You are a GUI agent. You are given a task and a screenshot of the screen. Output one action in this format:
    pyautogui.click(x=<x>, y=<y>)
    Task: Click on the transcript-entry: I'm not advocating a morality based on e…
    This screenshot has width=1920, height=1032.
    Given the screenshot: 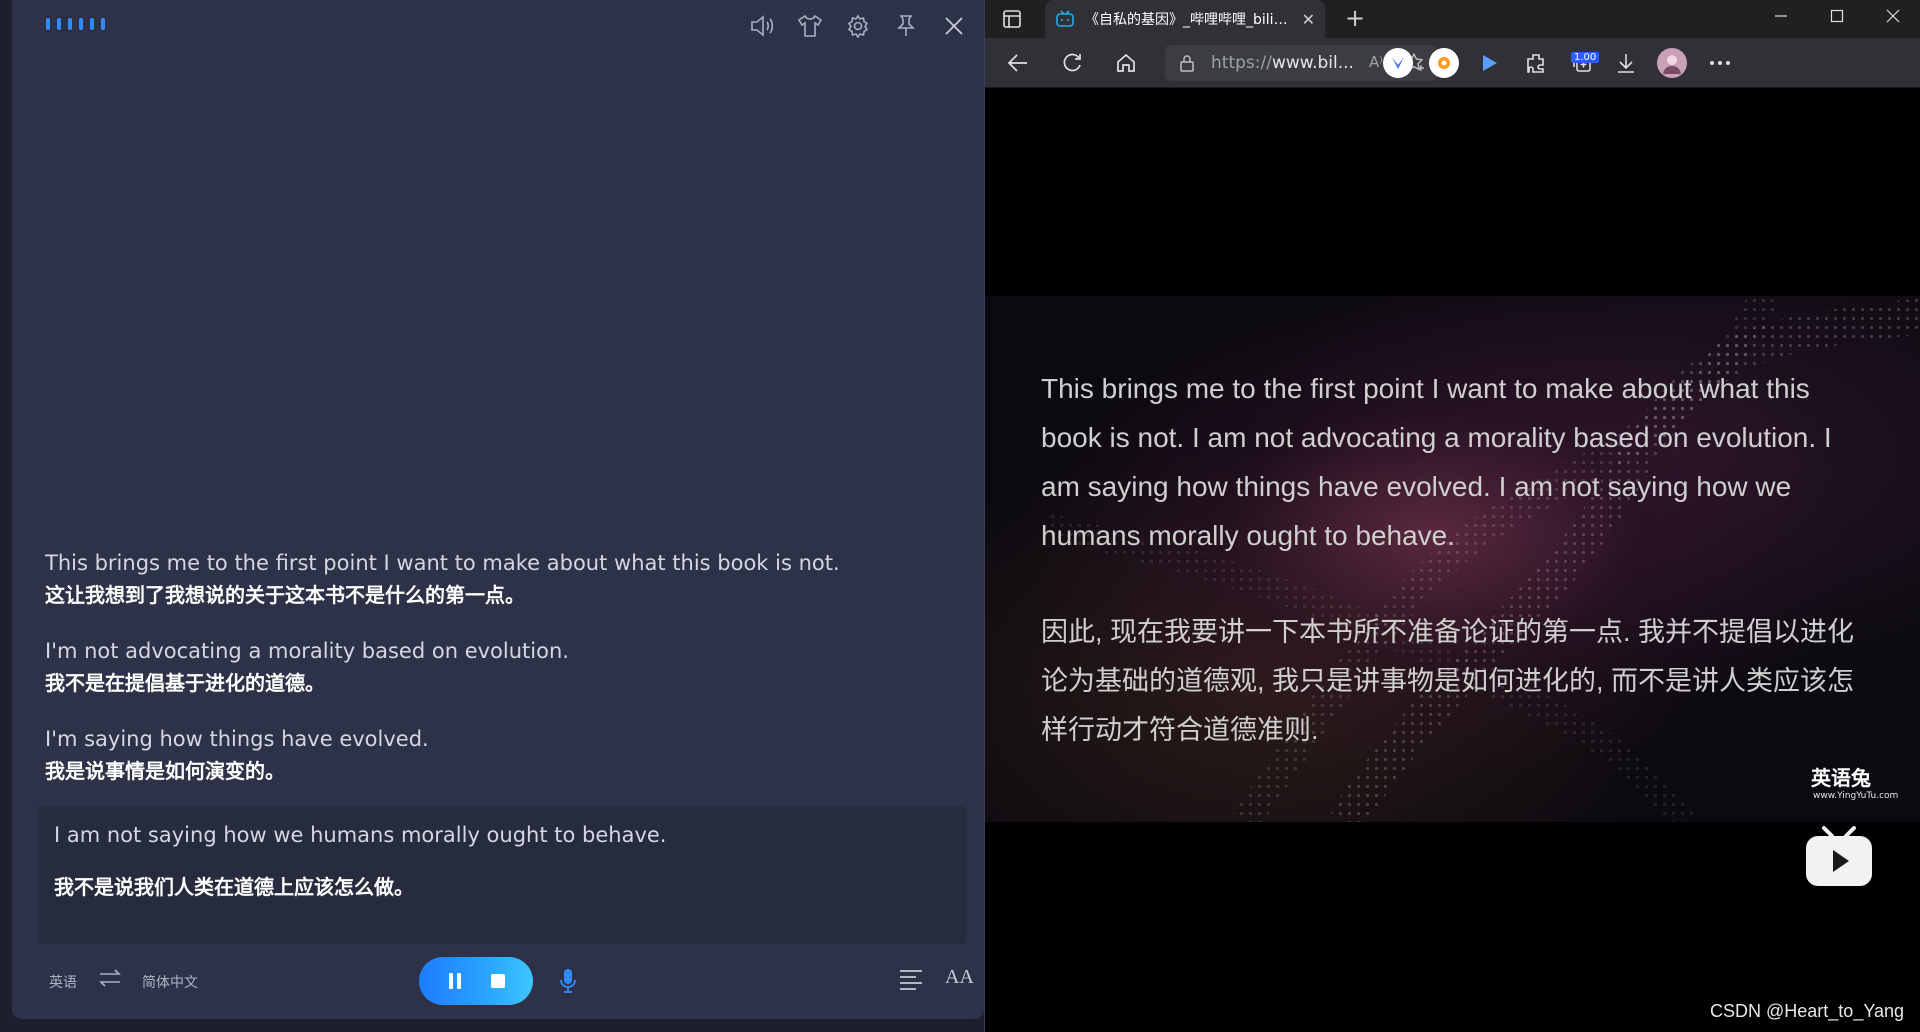 What is the action you would take?
    pyautogui.click(x=495, y=667)
    